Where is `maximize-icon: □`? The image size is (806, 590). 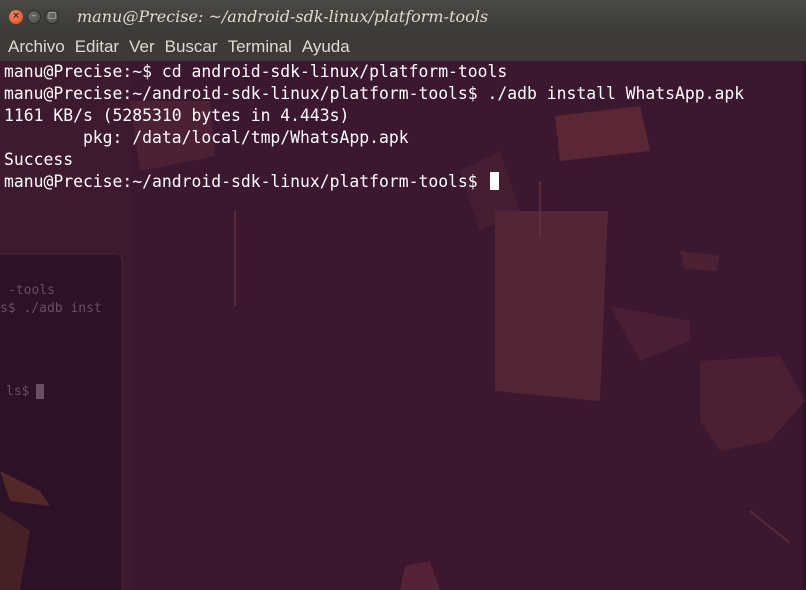
maximize-icon: □ is located at coordinates (52, 16).